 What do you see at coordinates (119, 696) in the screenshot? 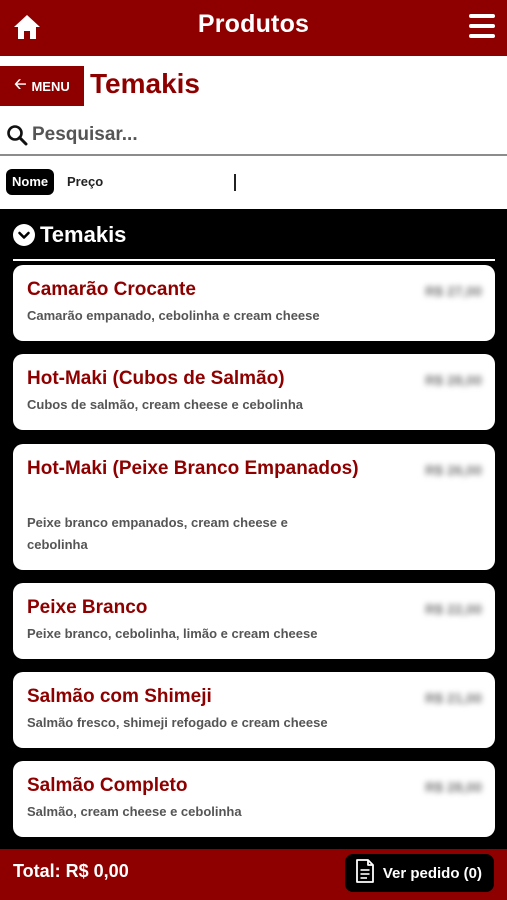
I see `product-name: Salmão com Shimeji` at bounding box center [119, 696].